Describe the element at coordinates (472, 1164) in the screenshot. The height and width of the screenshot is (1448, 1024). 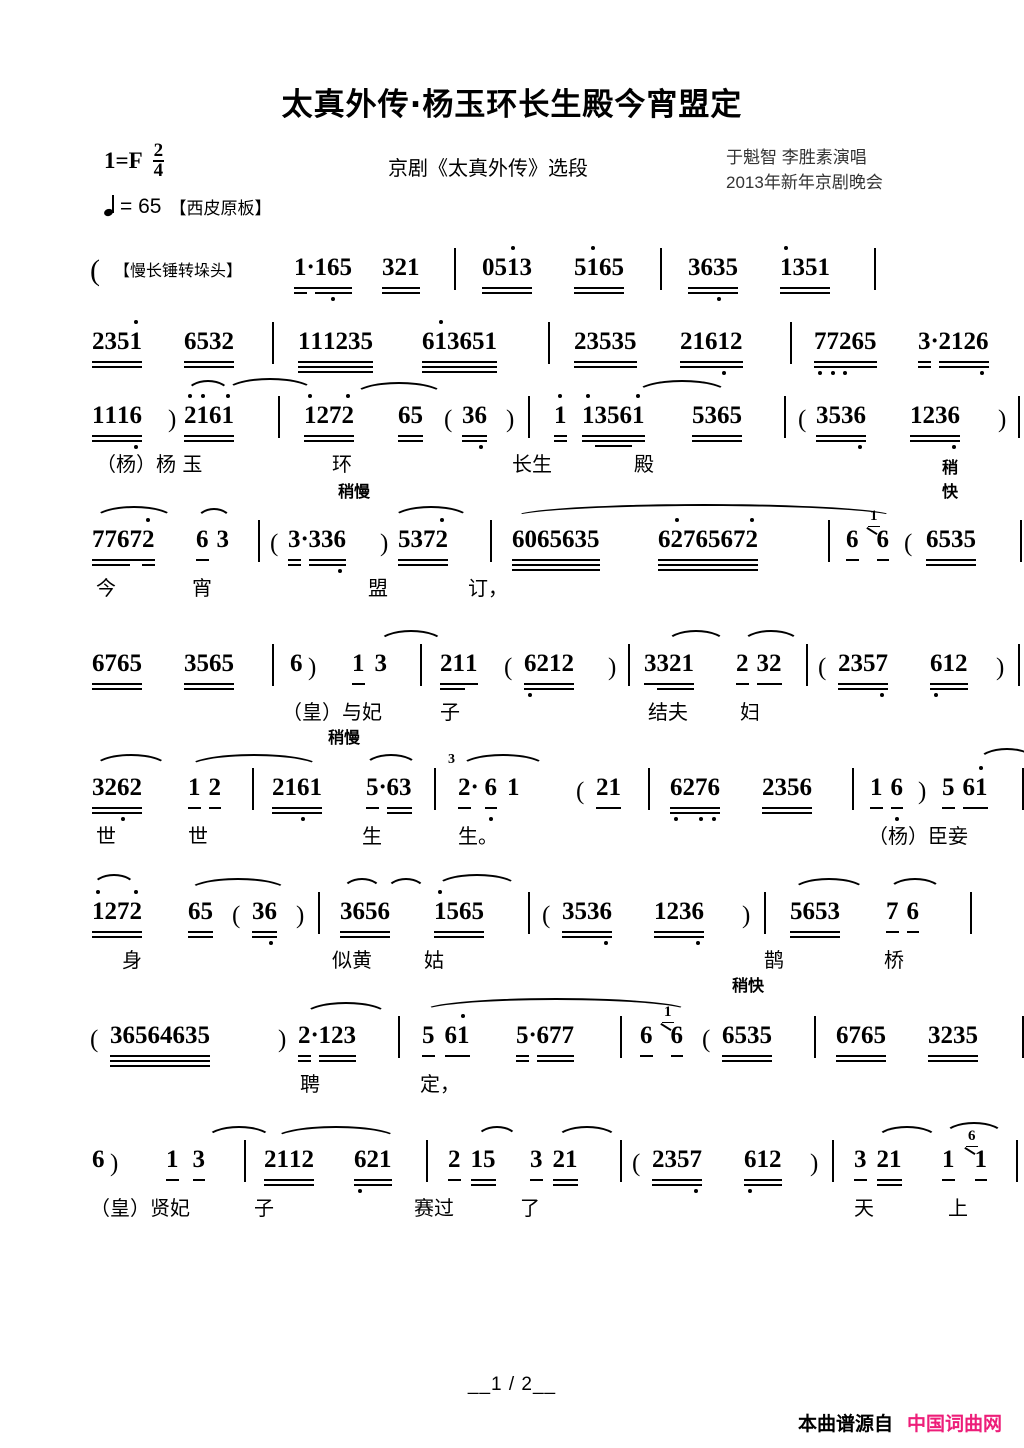
I see `note-group: 2 15` at that location.